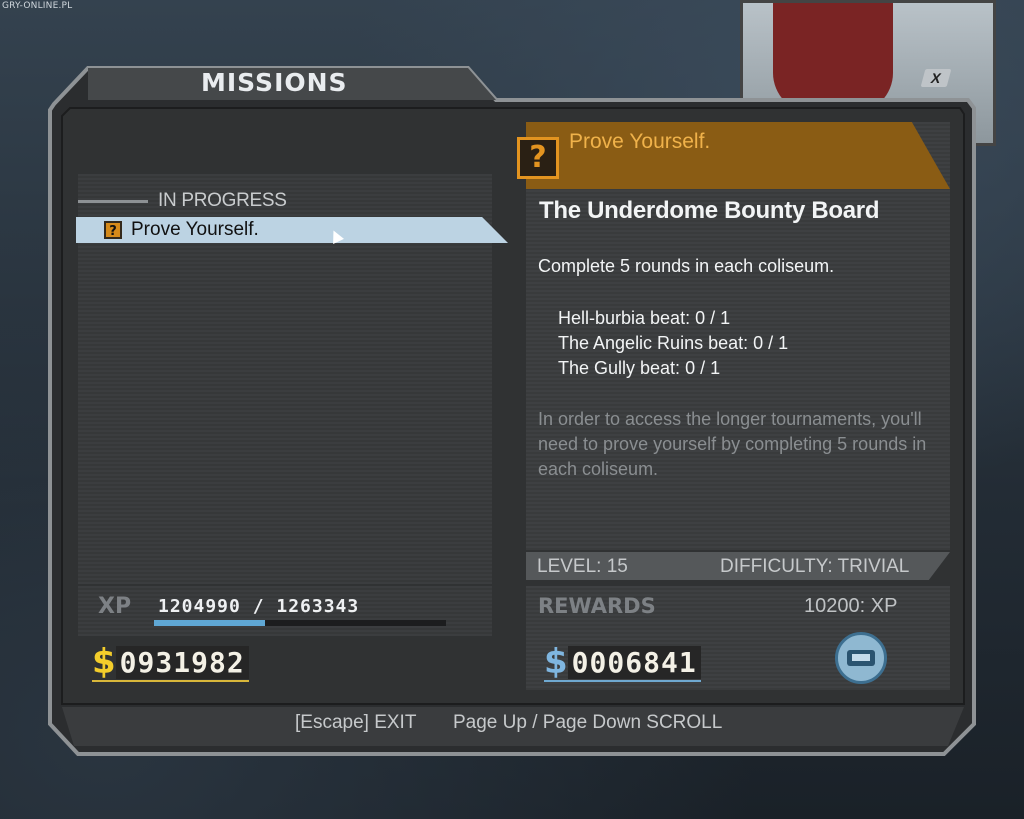 This screenshot has height=819, width=1024. Describe the element at coordinates (639, 368) in the screenshot. I see `mission-task: The Gully beat: 0 / 1` at that location.